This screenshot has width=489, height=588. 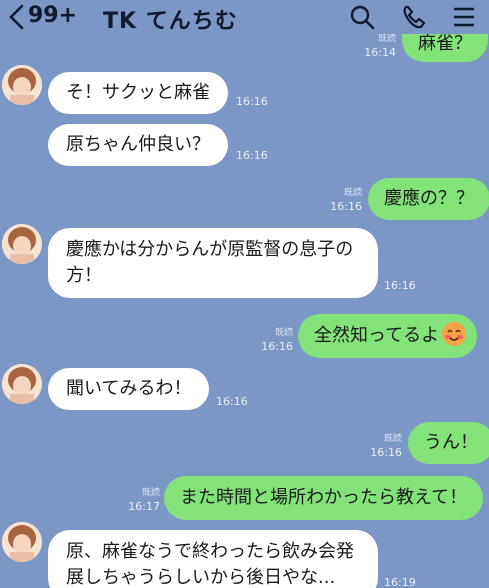 I want to click on search-icon, so click(x=362, y=17).